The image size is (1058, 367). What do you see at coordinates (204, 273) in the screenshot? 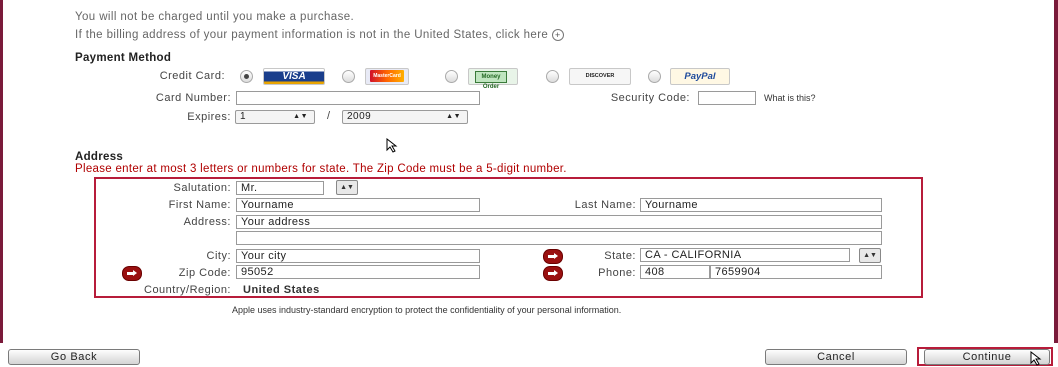
I see `zip-code-label: Zip Code:` at bounding box center [204, 273].